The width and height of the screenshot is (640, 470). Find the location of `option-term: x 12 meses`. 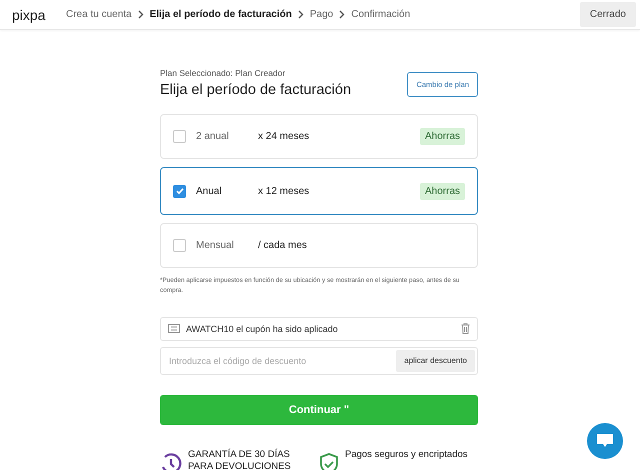

option-term: x 12 meses is located at coordinates (284, 191).